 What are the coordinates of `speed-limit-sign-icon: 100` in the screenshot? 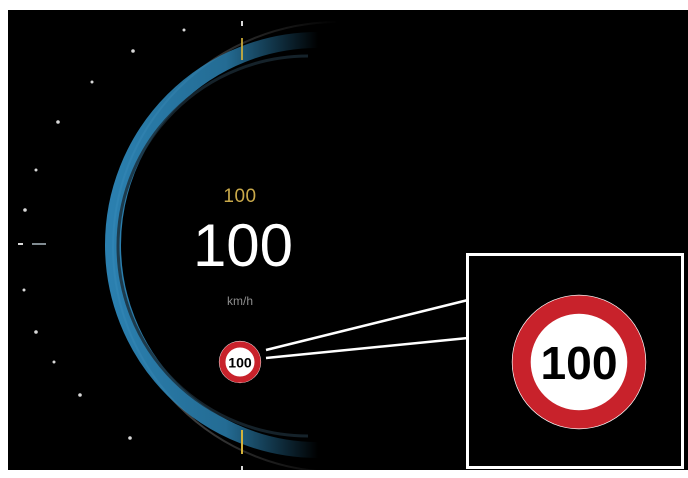 It's located at (240, 362).